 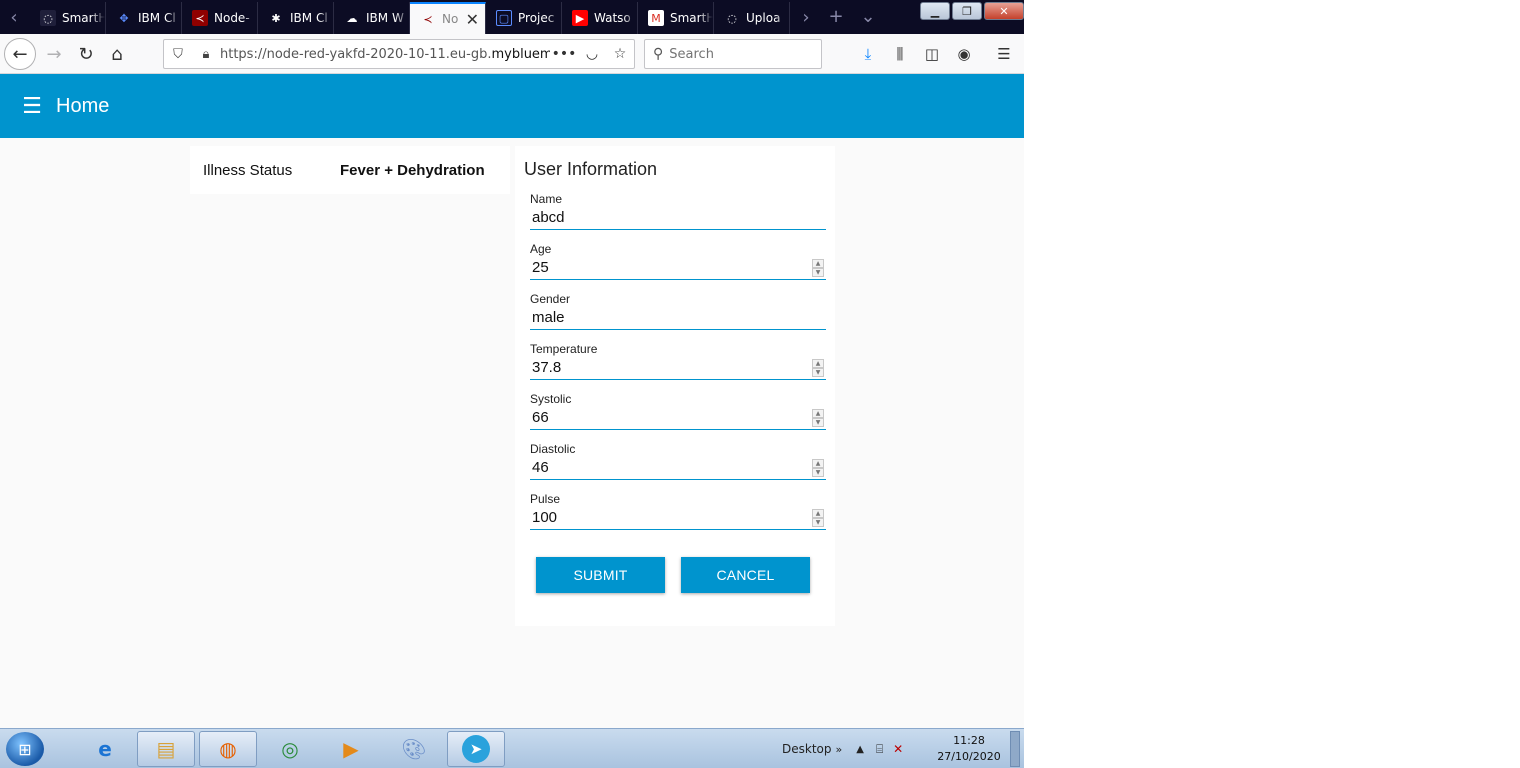 I want to click on systolic-stepper: ▲ ▼, so click(x=818, y=418).